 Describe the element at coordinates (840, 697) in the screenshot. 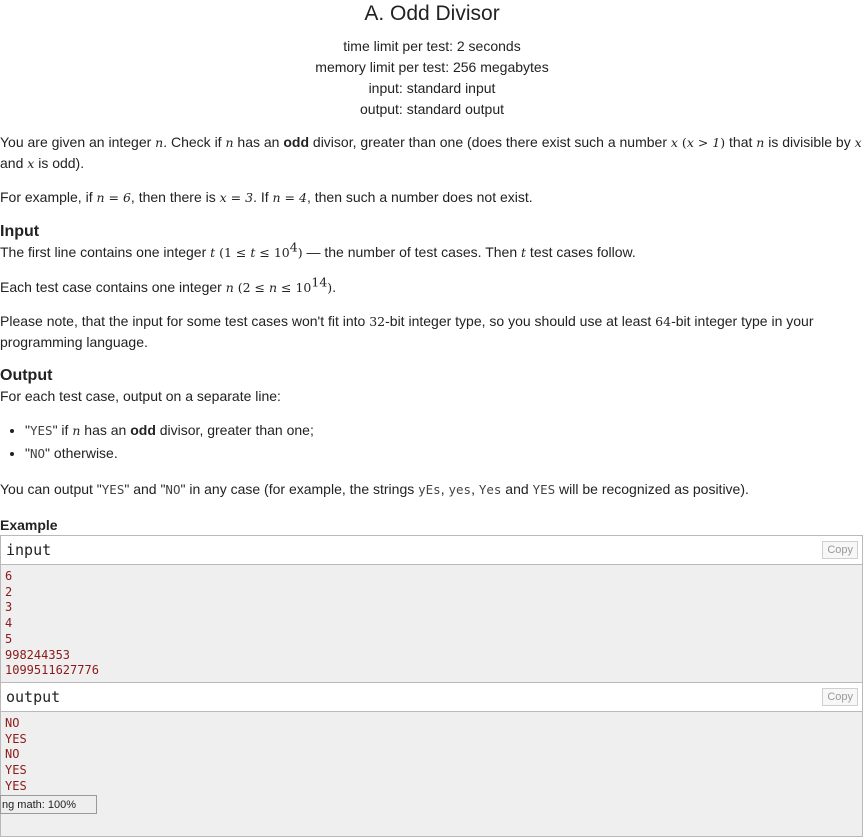

I see `copy-output-button: Copy` at that location.